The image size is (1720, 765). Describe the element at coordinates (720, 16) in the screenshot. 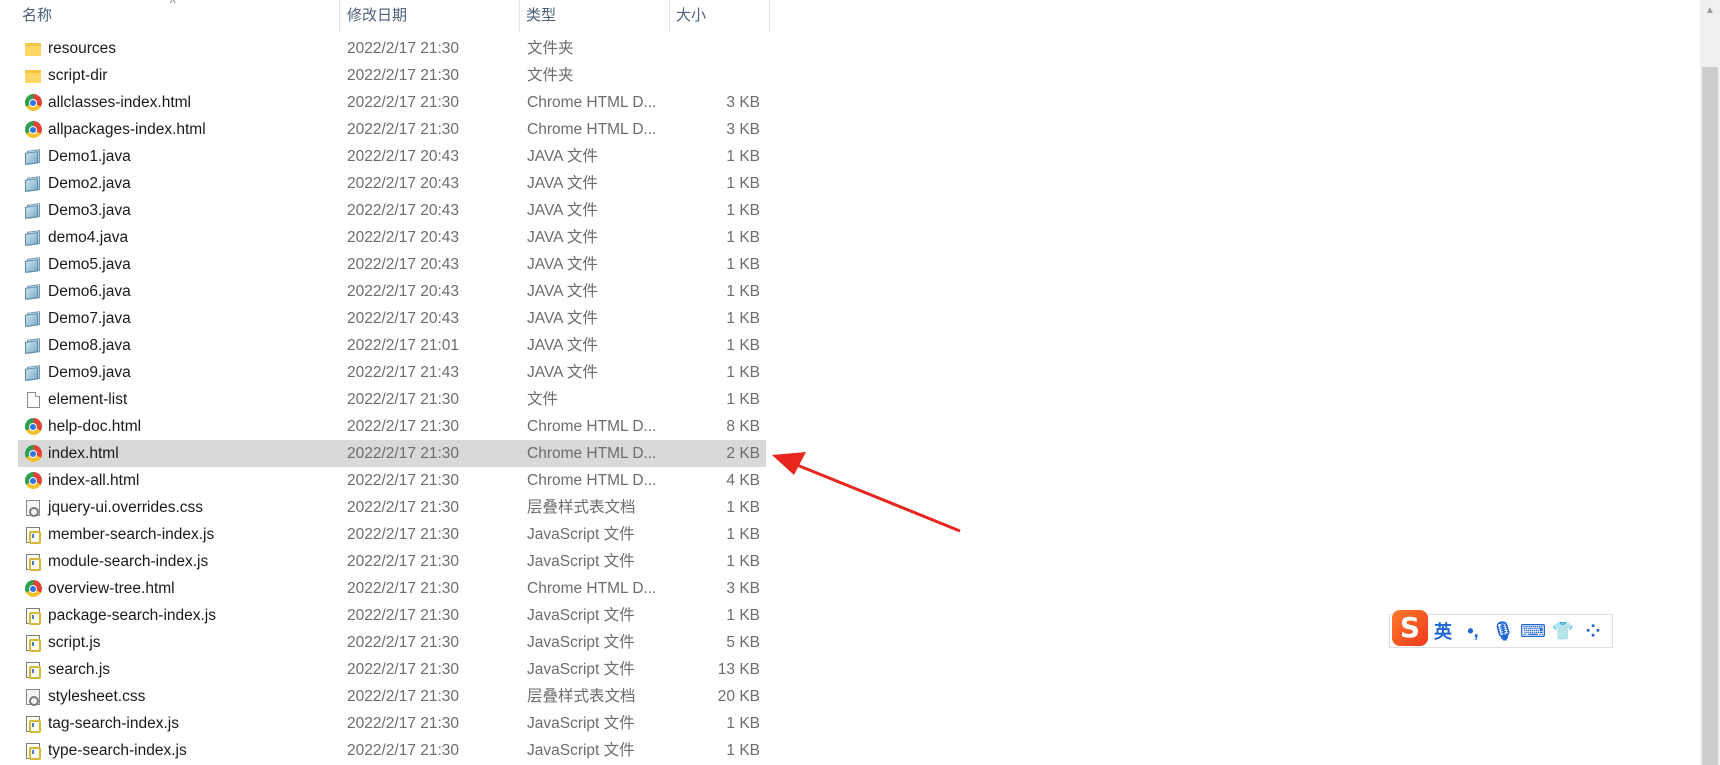

I see `column-header-size: 大小` at that location.